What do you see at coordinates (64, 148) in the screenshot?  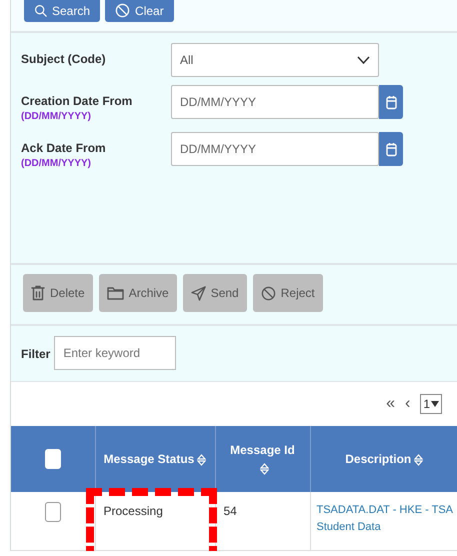 I see `field-label: Ack Date From` at bounding box center [64, 148].